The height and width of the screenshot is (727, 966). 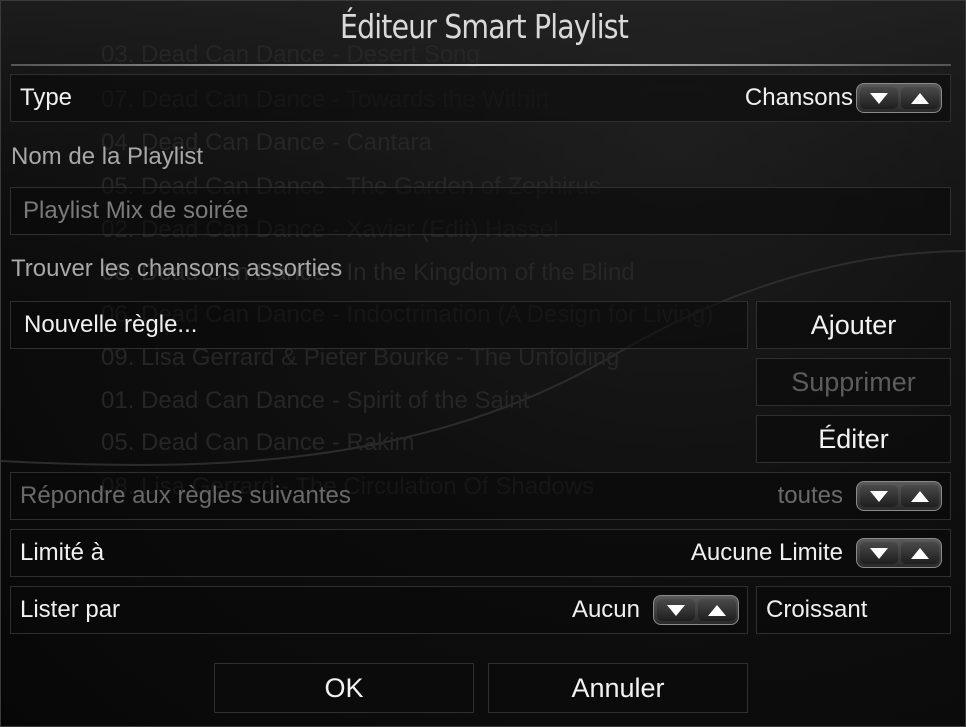 What do you see at coordinates (696, 610) in the screenshot?
I see `order-spinner` at bounding box center [696, 610].